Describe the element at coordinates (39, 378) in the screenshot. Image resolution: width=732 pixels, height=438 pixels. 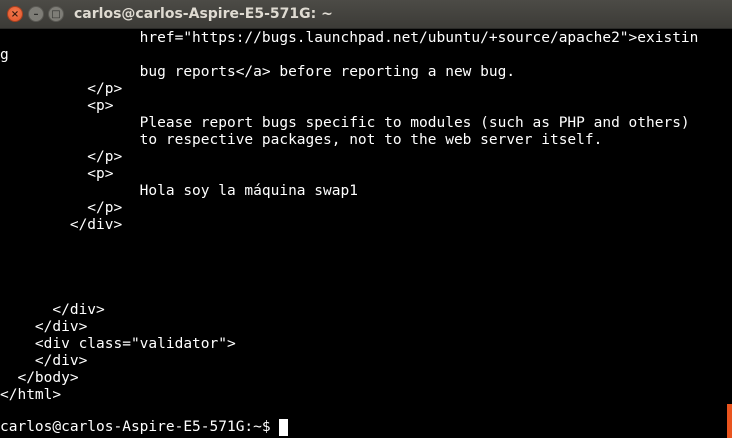
I see `terminal-line: </body>` at that location.